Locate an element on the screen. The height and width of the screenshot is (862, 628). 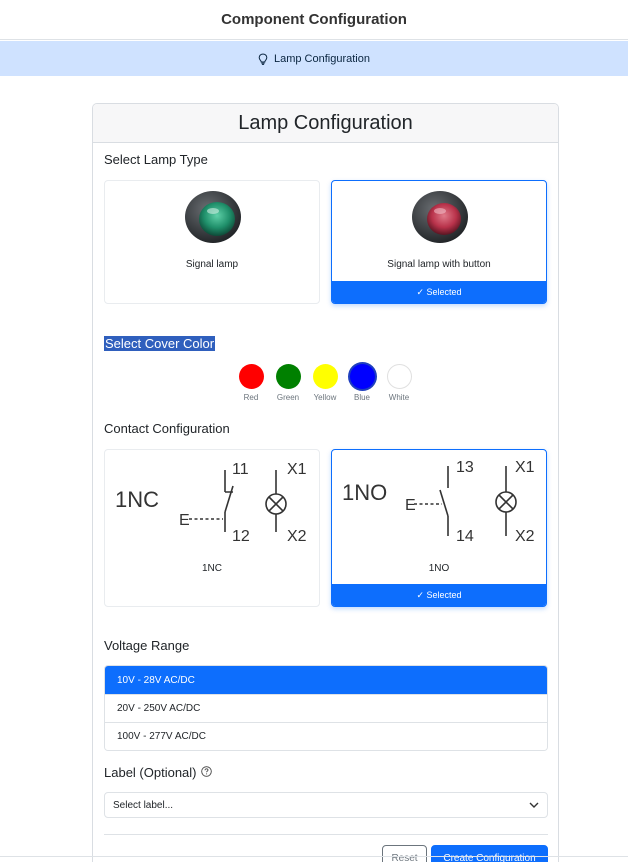
color-swatch-green is located at coordinates (288, 376).